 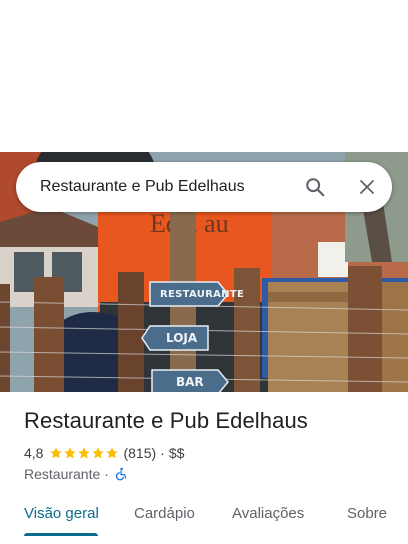 I want to click on wheelchair-icon, so click(x=121, y=474).